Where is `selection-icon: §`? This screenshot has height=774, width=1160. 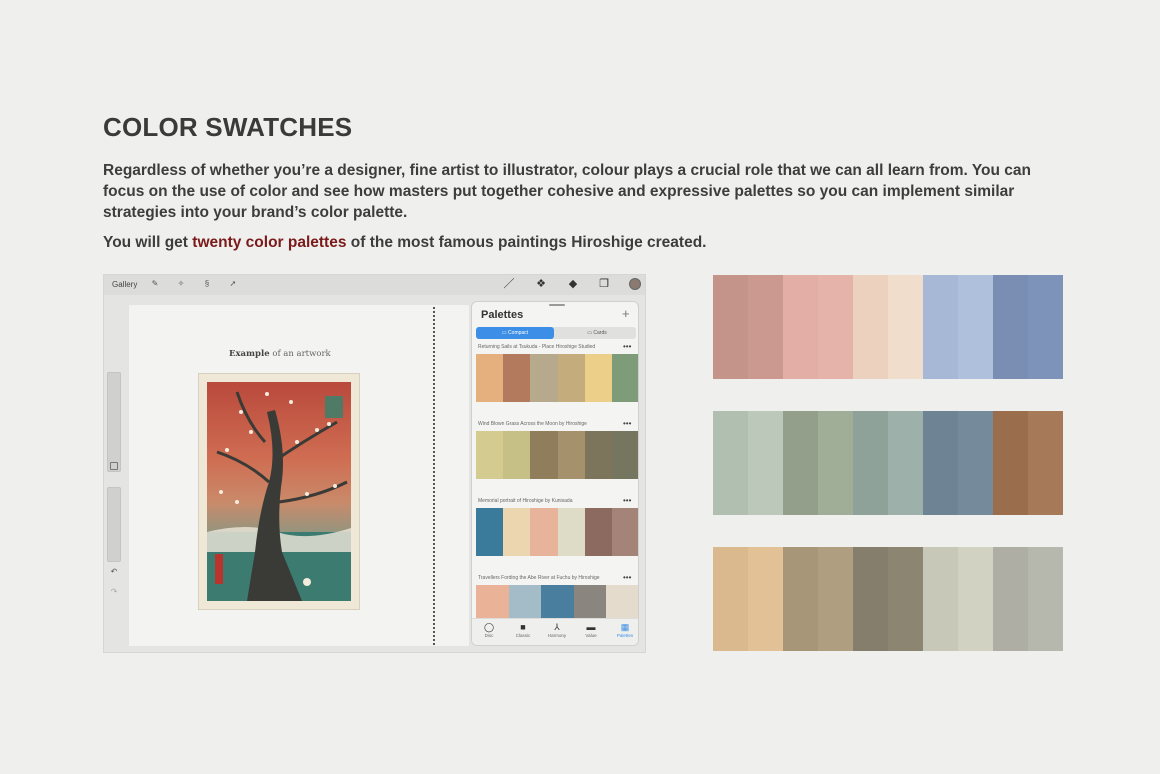
selection-icon: § is located at coordinates (207, 284).